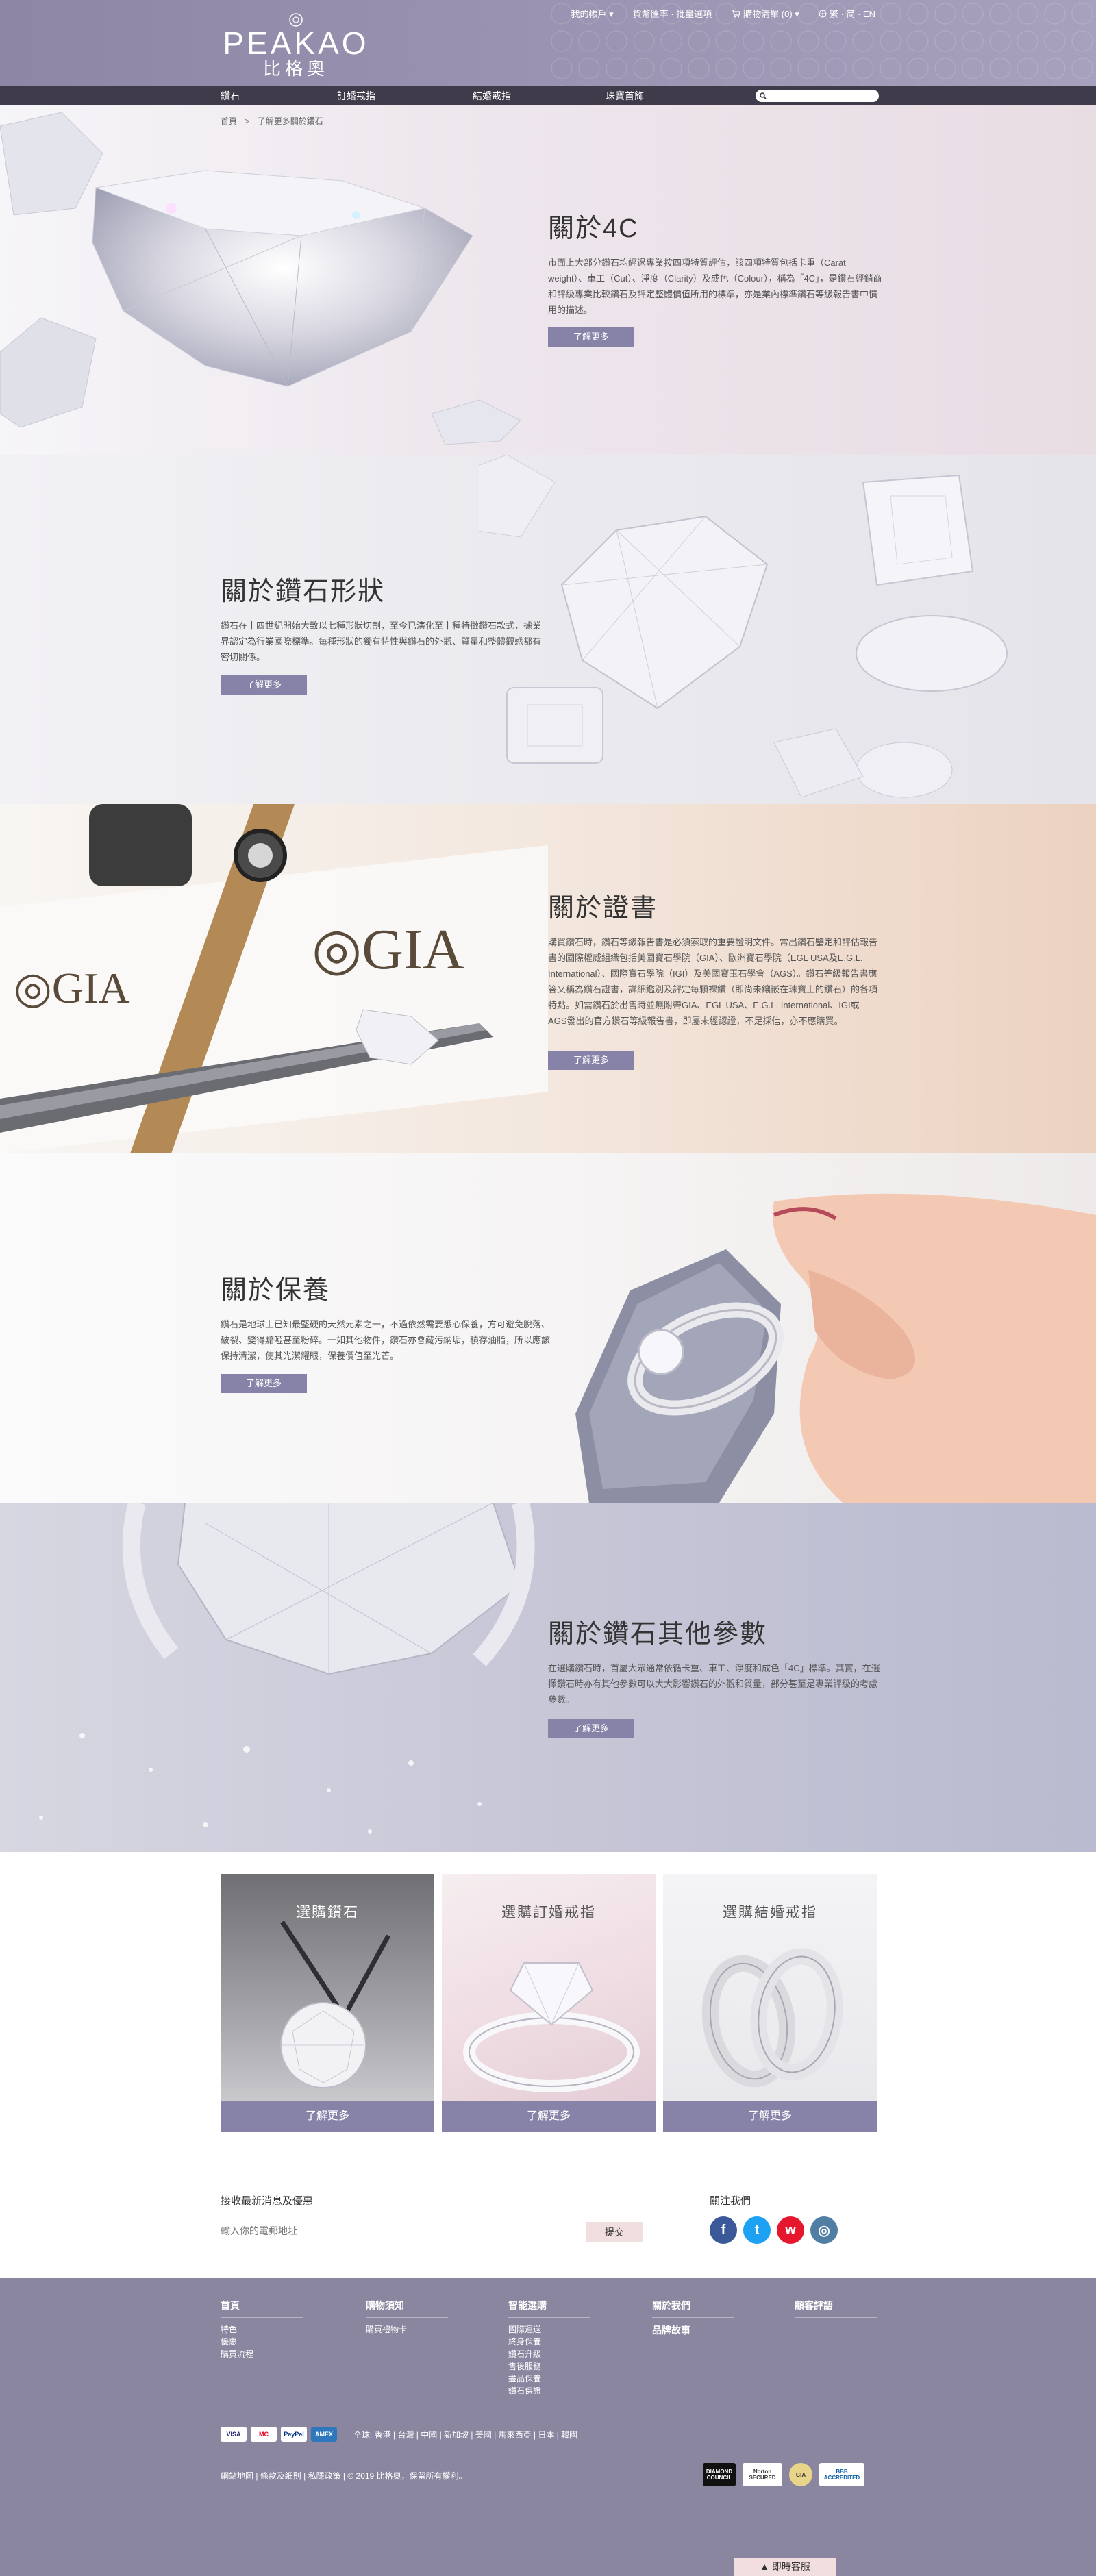 The height and width of the screenshot is (2576, 1096). I want to click on section-care-title: 關於保養, so click(276, 1290).